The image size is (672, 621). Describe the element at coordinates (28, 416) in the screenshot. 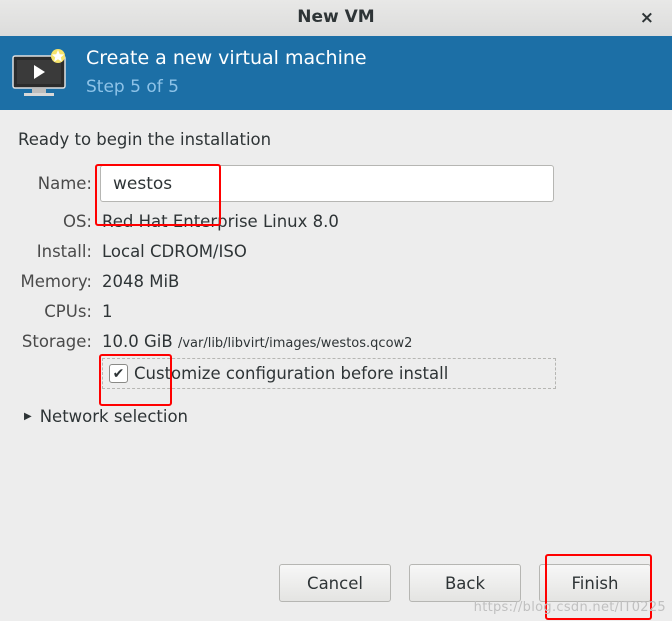

I see `expand-triangle-icon: ▶` at that location.